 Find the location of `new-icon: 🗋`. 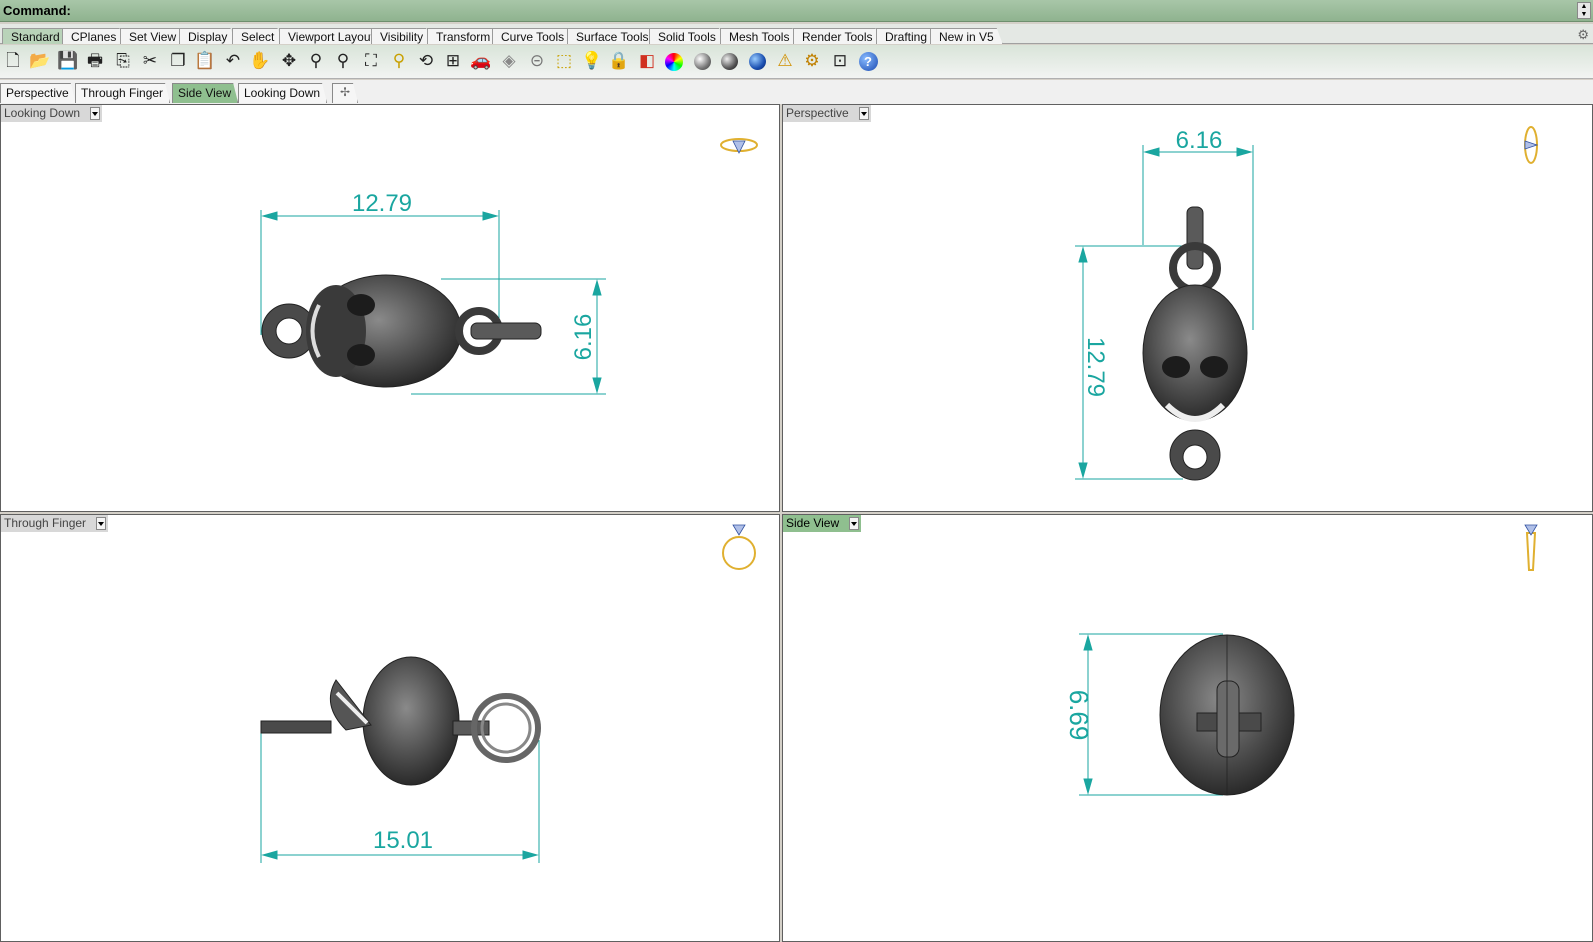

new-icon: 🗋 is located at coordinates (13, 61).